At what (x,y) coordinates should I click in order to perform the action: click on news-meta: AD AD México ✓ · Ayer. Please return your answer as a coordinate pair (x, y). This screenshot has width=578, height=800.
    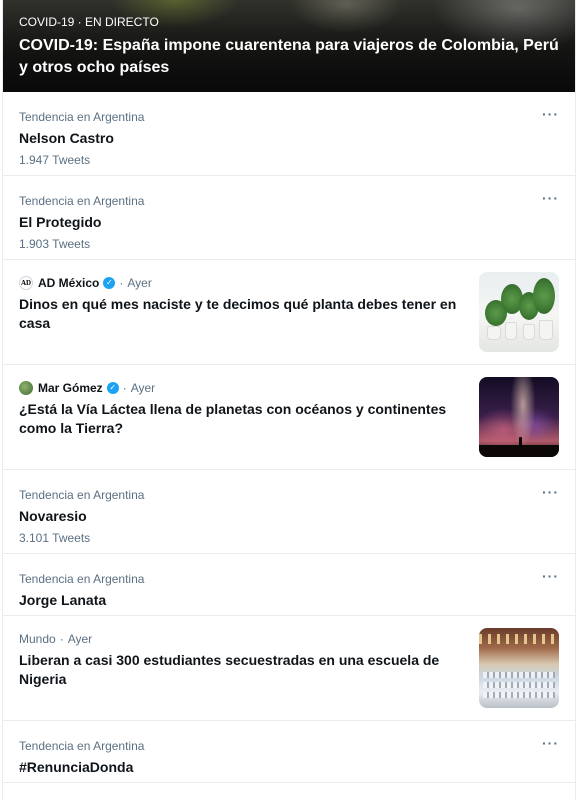
    Looking at the image, I should click on (85, 283).